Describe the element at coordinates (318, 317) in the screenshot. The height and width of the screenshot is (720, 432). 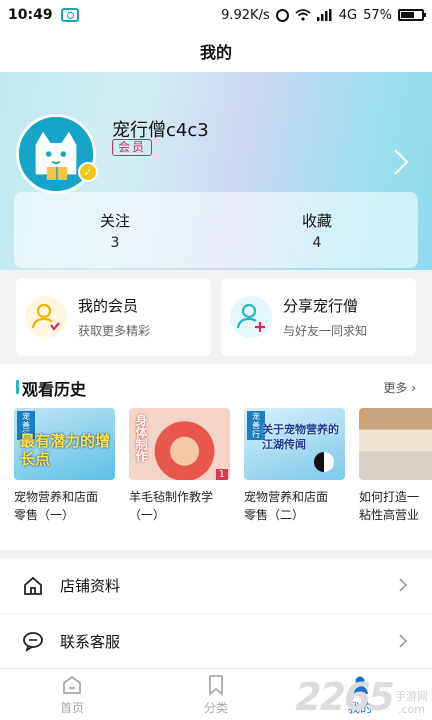
I see `share-app-card: 分享宠行僧 与好友一同求知` at that location.